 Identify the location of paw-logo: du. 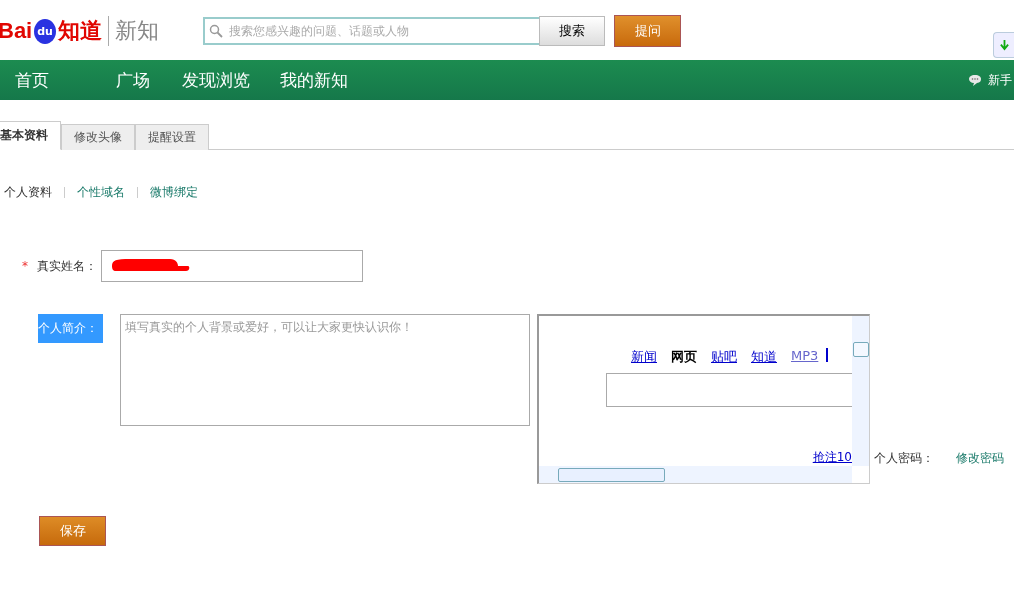
(45, 31).